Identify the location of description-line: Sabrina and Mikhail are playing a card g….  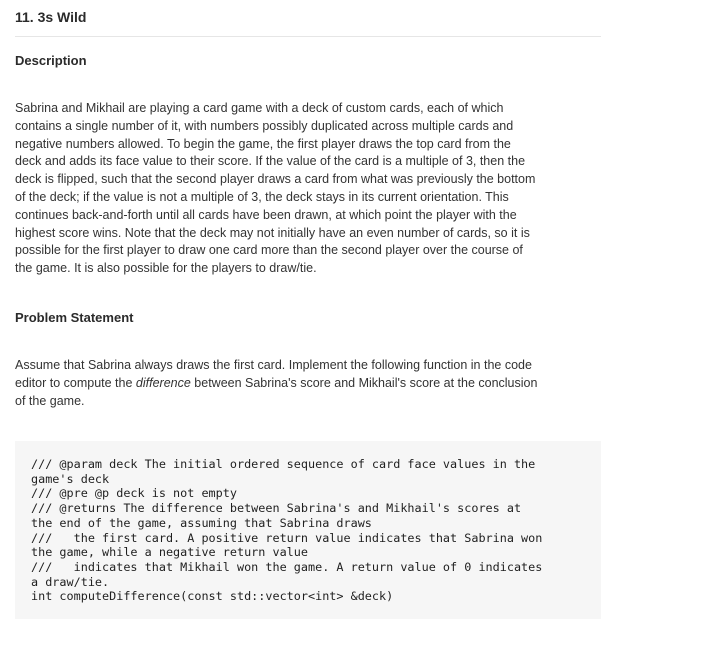
(259, 108).